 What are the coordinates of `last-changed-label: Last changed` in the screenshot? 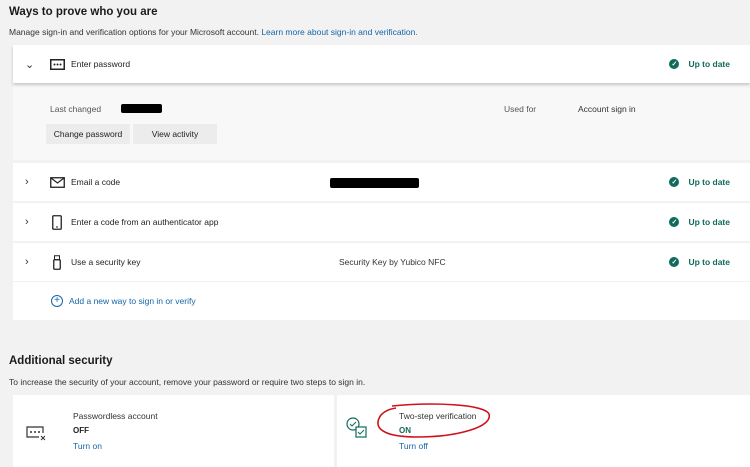 It's located at (76, 109).